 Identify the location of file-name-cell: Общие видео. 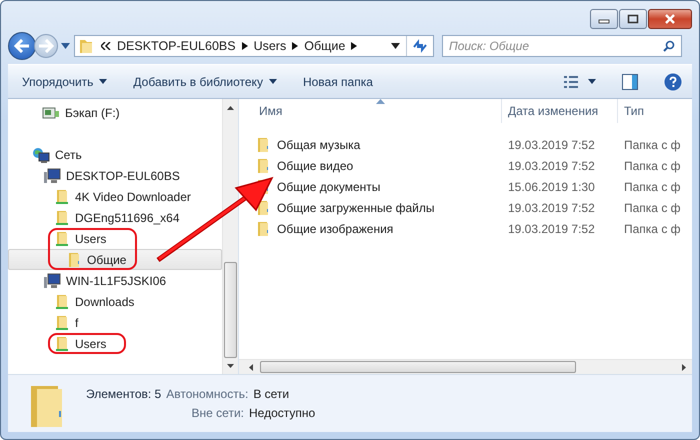
(370, 166).